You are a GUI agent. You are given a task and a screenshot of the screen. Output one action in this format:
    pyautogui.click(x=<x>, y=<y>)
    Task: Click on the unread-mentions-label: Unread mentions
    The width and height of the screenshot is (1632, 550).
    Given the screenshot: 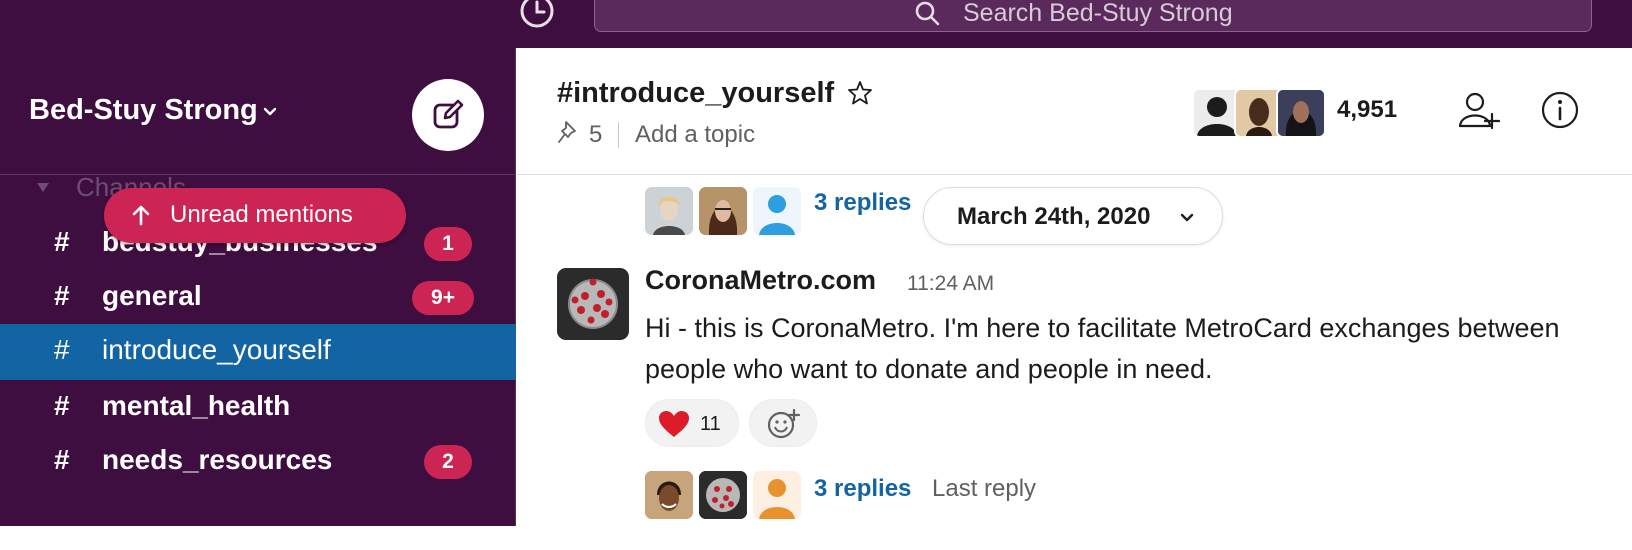 What is the action you would take?
    pyautogui.click(x=261, y=214)
    